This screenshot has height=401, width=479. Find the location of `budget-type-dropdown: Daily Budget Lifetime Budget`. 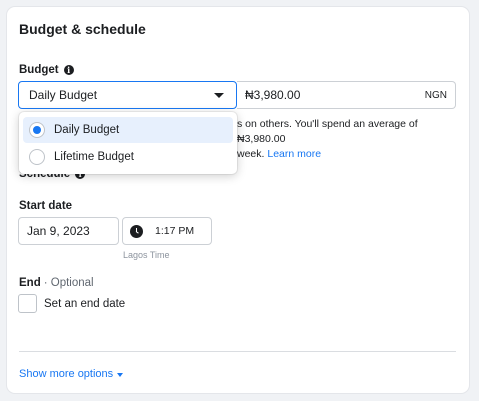

budget-type-dropdown: Daily Budget Lifetime Budget is located at coordinates (128, 143).